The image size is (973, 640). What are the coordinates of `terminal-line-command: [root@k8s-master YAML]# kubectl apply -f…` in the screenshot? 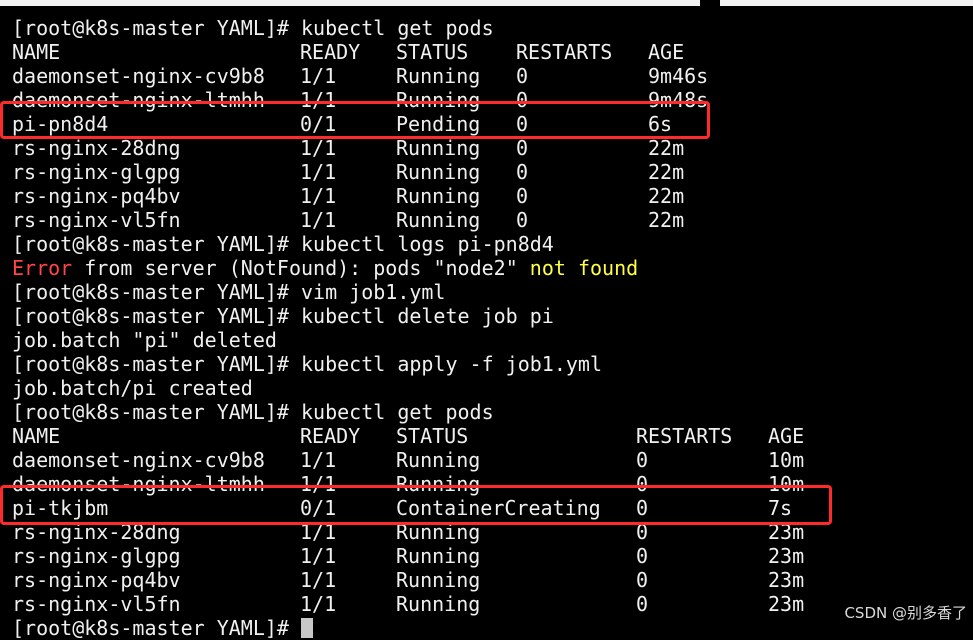 It's located at (408, 364).